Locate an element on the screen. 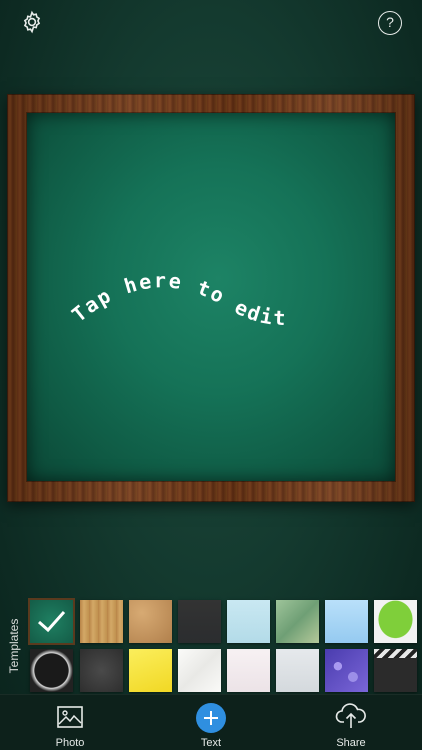  template-thumb-pink-notepad is located at coordinates (248, 670).